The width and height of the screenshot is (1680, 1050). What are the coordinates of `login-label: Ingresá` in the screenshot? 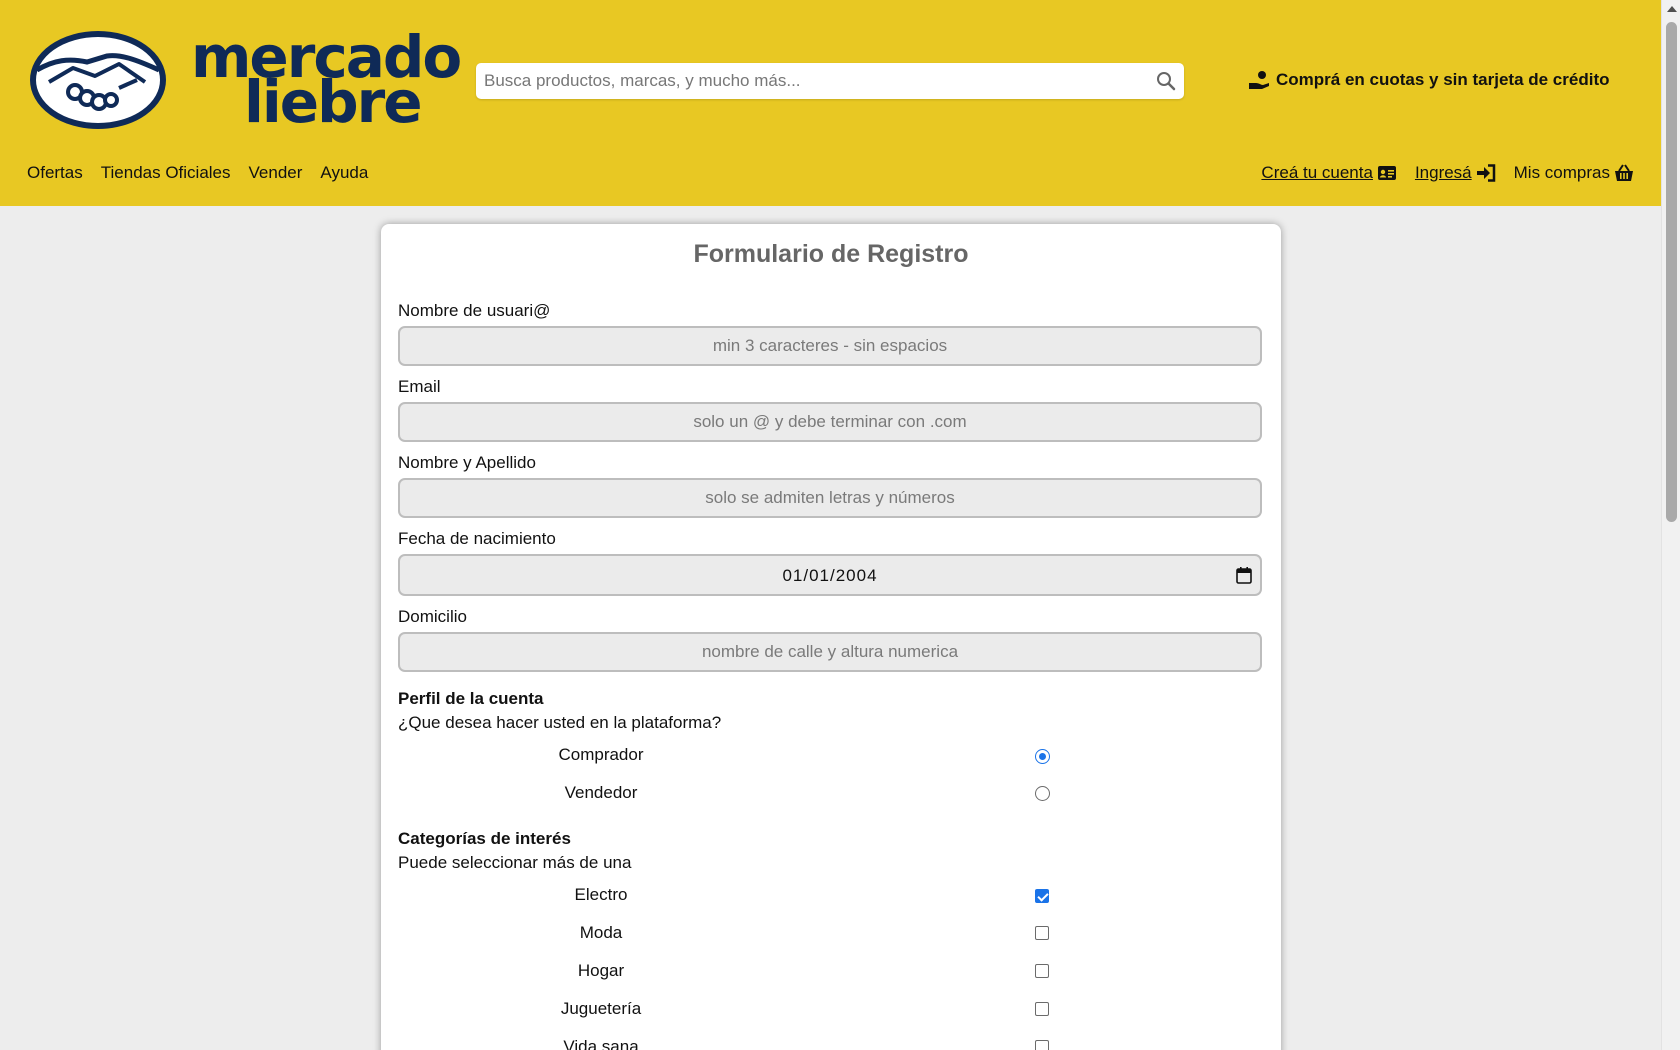 It's located at (1443, 172).